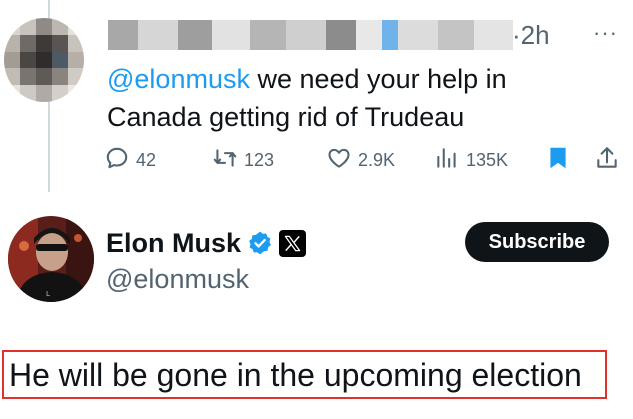 The width and height of the screenshot is (633, 419). I want to click on share-button, so click(607, 160).